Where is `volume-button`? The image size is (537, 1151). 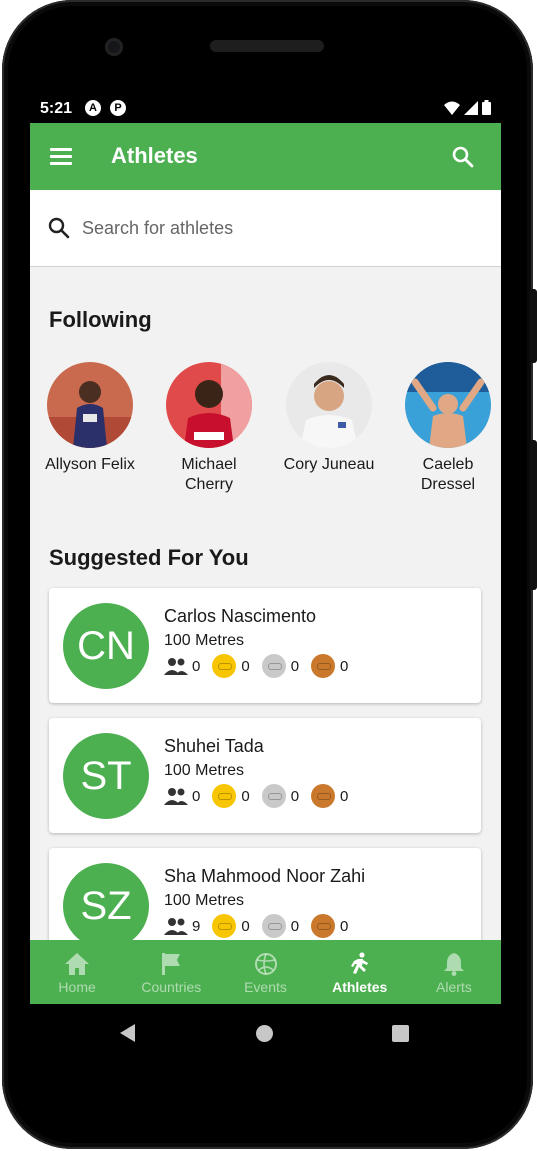 volume-button is located at coordinates (533, 515).